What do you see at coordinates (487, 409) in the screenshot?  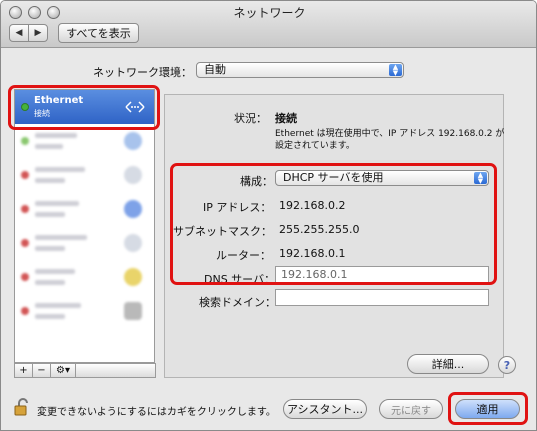 I see `apply-button: 適用` at bounding box center [487, 409].